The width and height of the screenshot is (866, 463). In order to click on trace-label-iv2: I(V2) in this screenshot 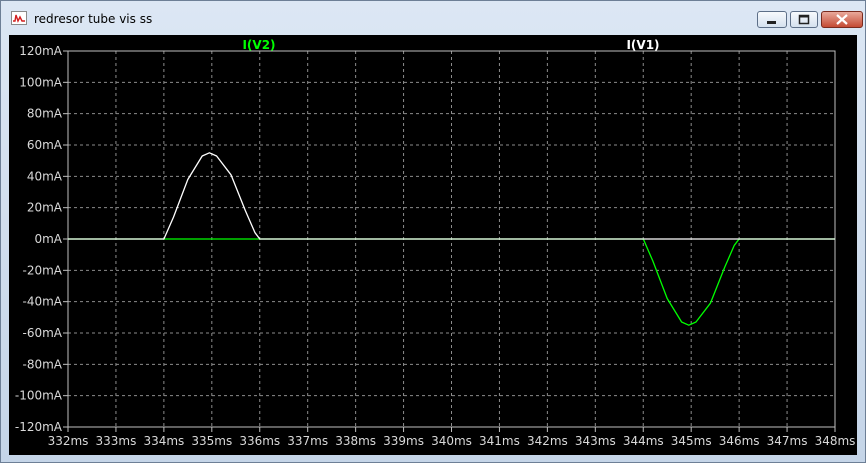, I will do `click(258, 45)`.